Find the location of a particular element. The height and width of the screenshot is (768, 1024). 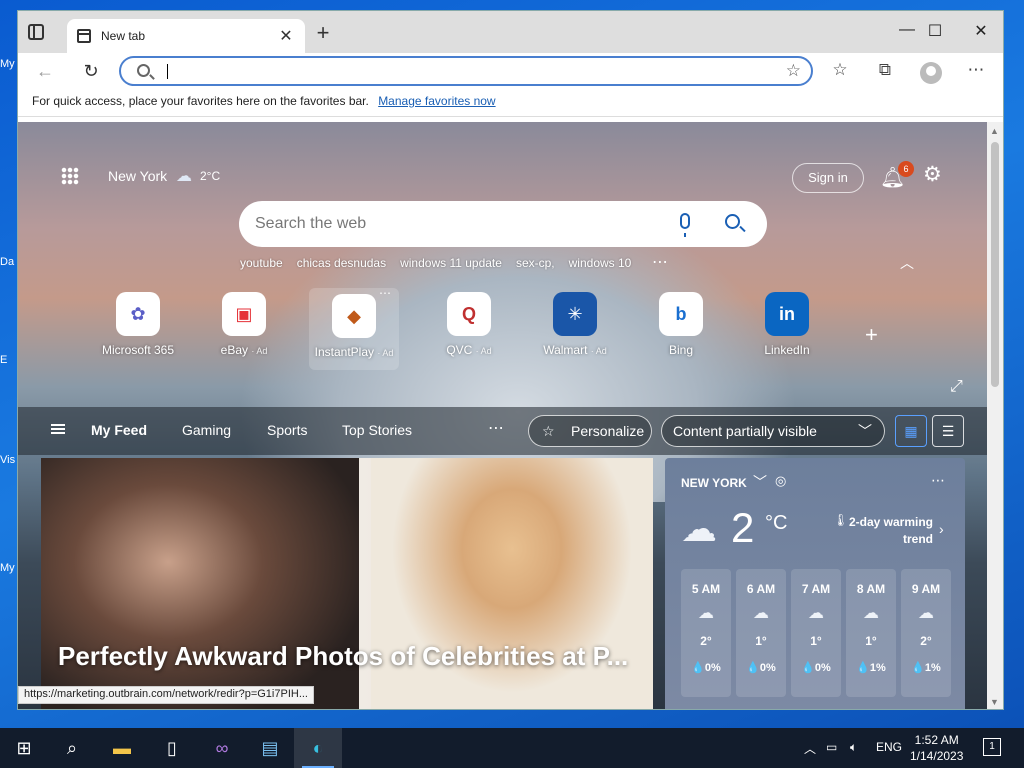

search-icon is located at coordinates (732, 221).